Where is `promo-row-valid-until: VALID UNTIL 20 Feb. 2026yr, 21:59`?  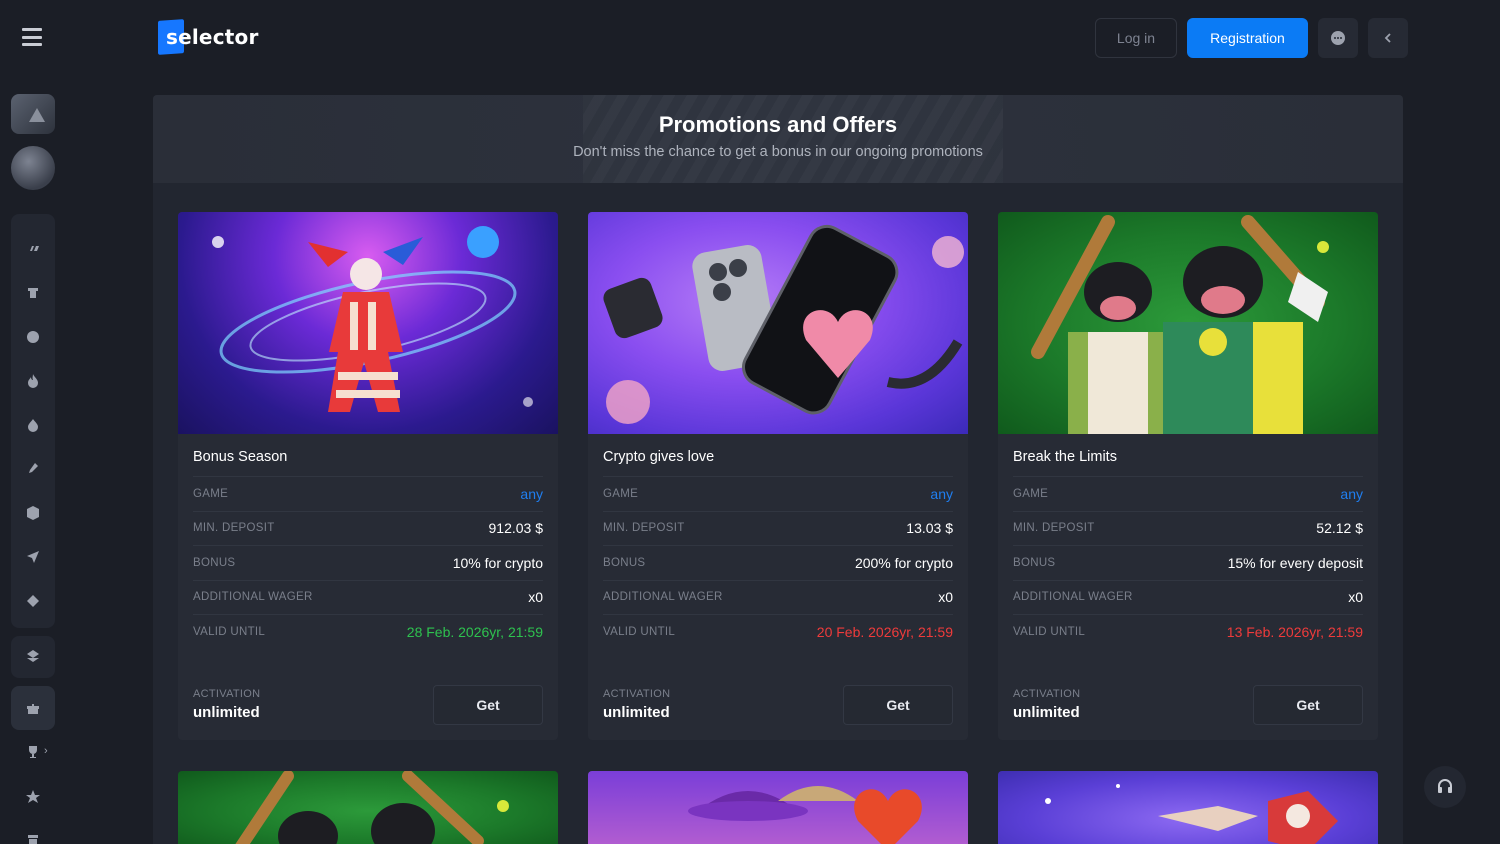
promo-row-valid-until: VALID UNTIL 20 Feb. 2026yr, 21:59 is located at coordinates (778, 631).